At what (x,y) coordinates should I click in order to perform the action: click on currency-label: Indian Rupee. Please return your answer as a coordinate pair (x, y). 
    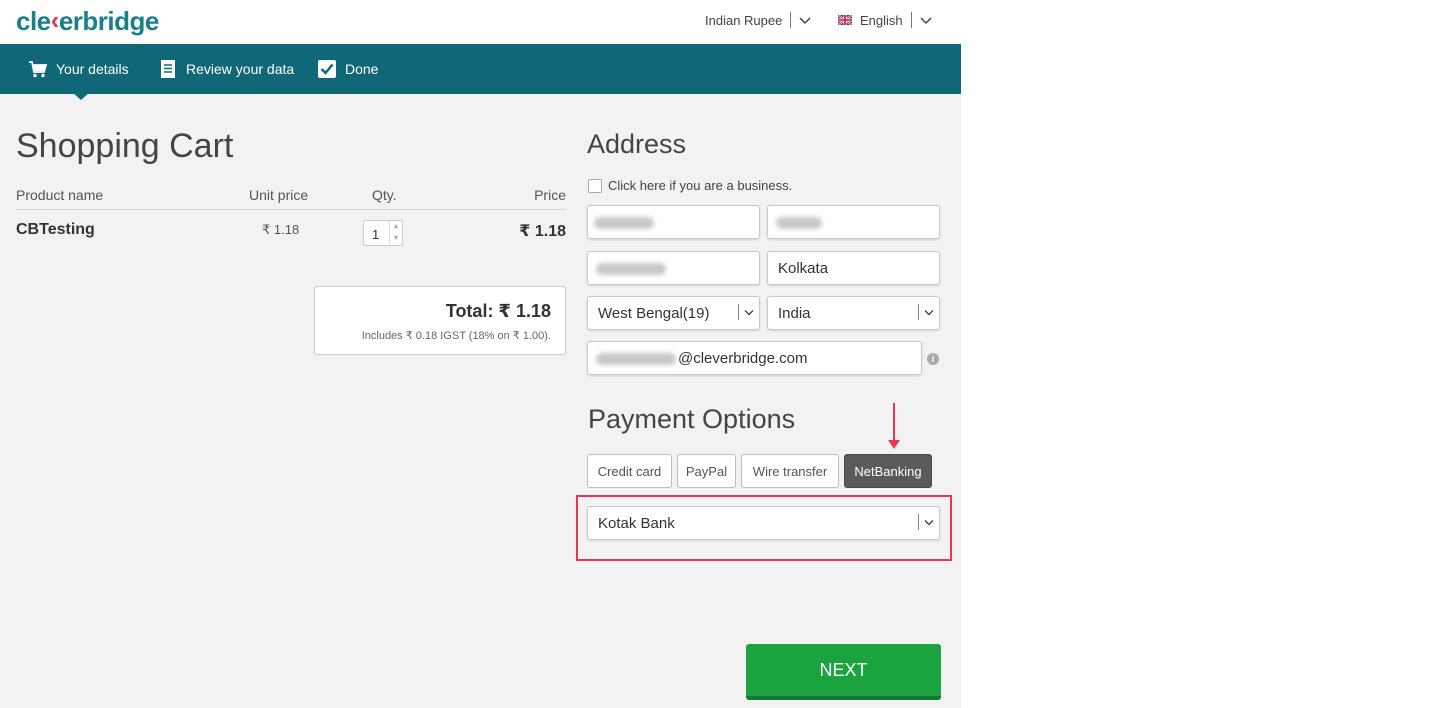
    Looking at the image, I should click on (744, 20).